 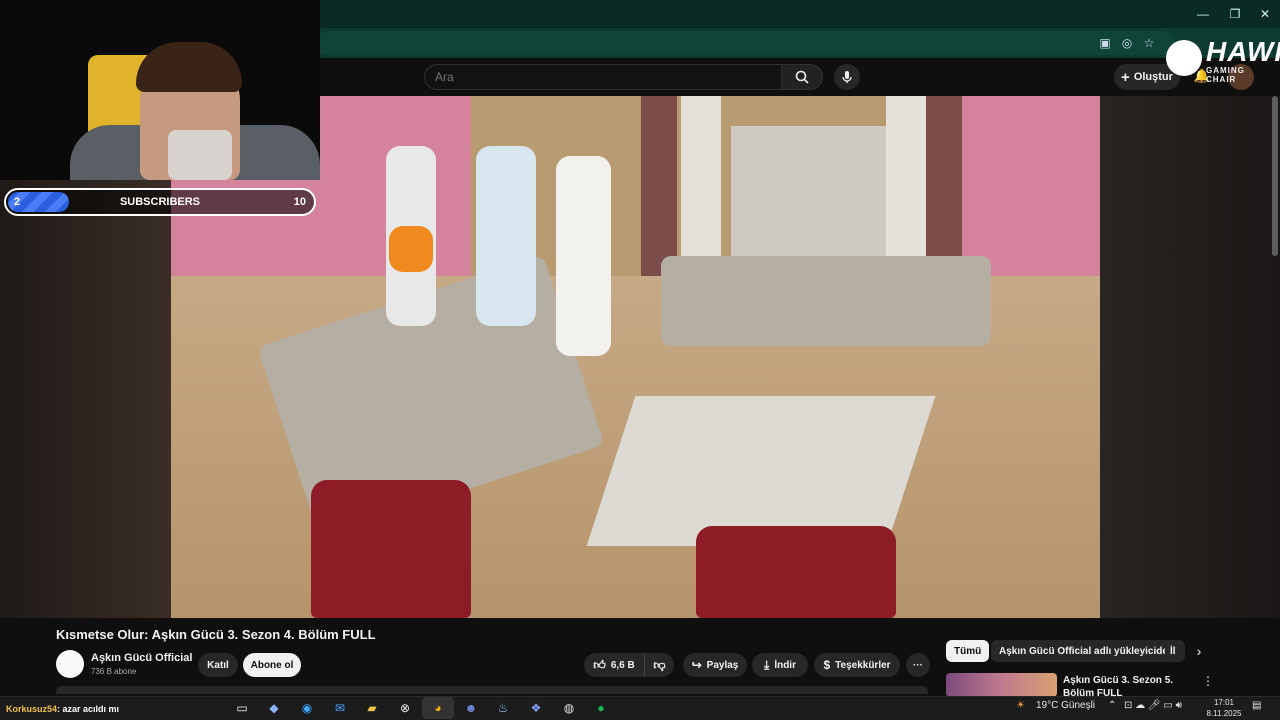 I want to click on scene-sofa, so click(x=826, y=301).